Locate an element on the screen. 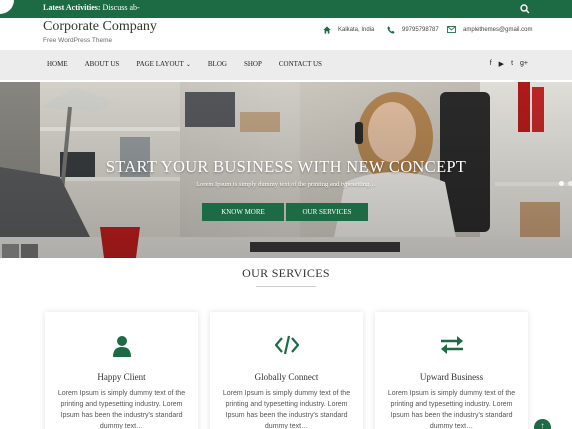  user-icon is located at coordinates (121, 346).